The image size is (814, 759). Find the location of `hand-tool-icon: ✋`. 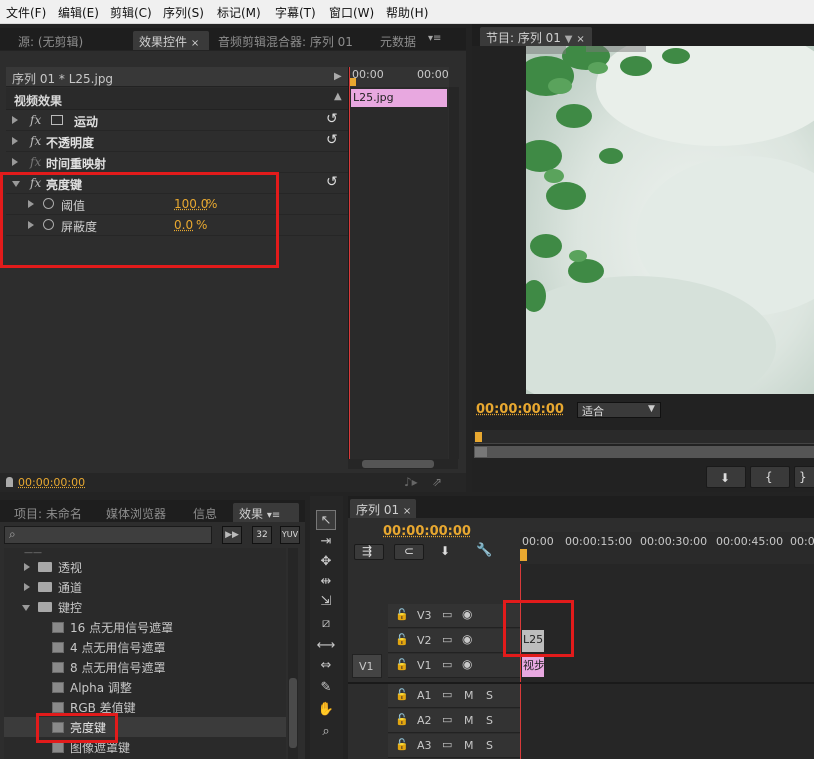

hand-tool-icon: ✋ is located at coordinates (326, 710).